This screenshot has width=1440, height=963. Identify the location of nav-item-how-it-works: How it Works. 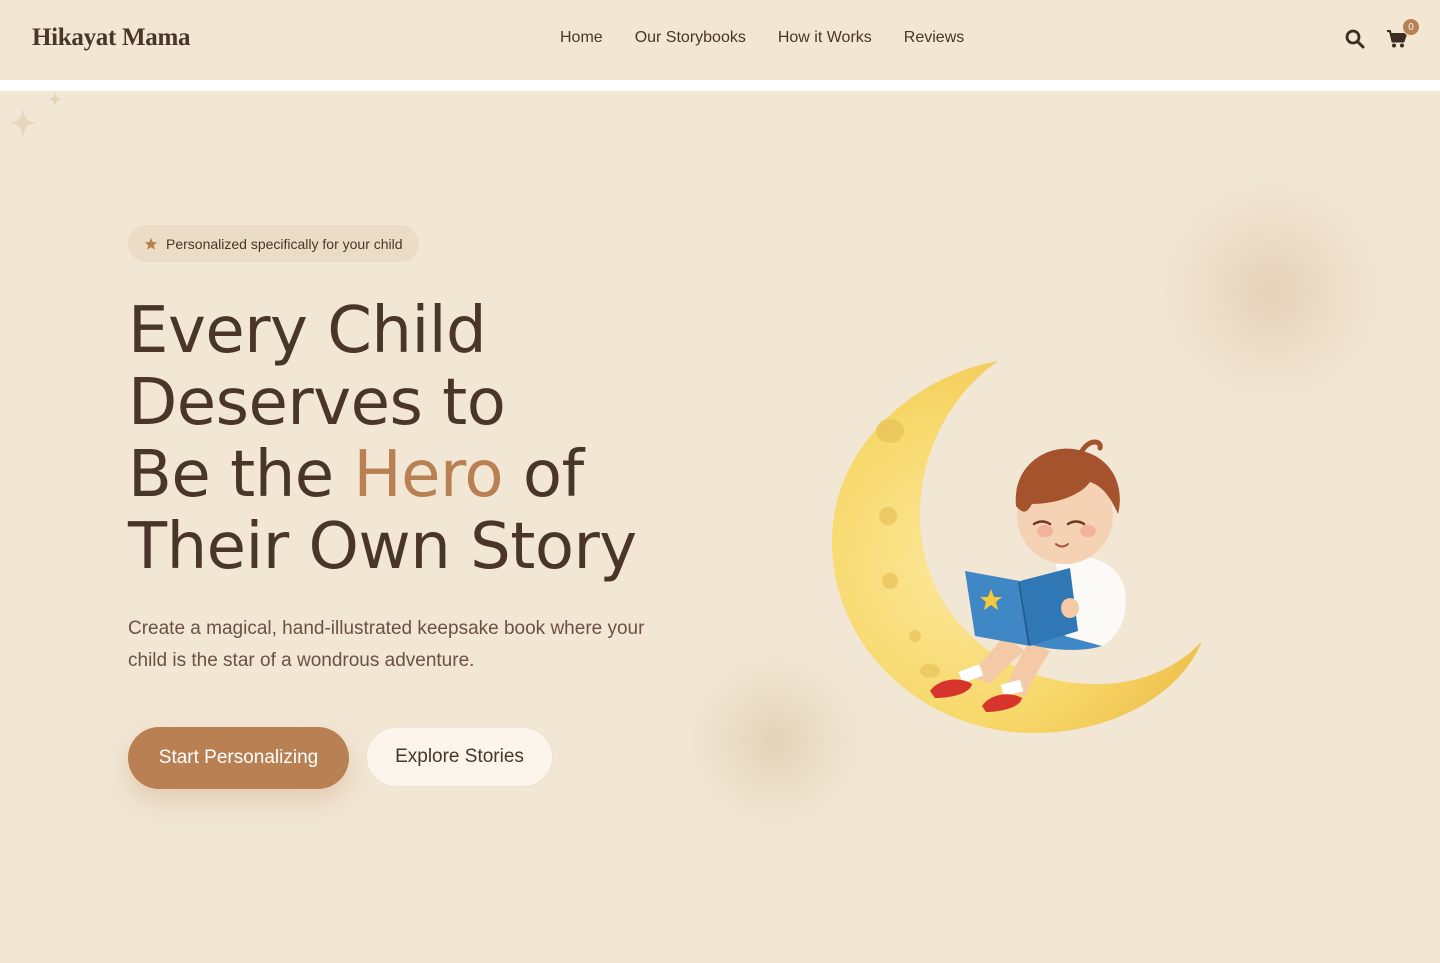
(825, 38).